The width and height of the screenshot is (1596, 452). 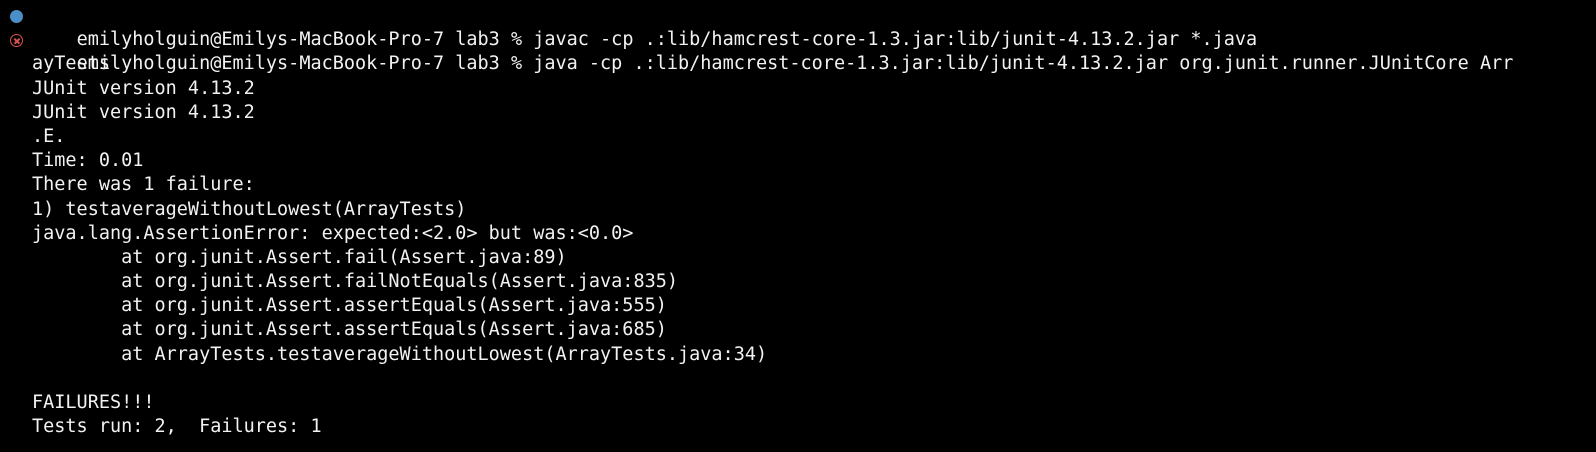 I want to click on output-line: There was 1 failure:, so click(x=143, y=185).